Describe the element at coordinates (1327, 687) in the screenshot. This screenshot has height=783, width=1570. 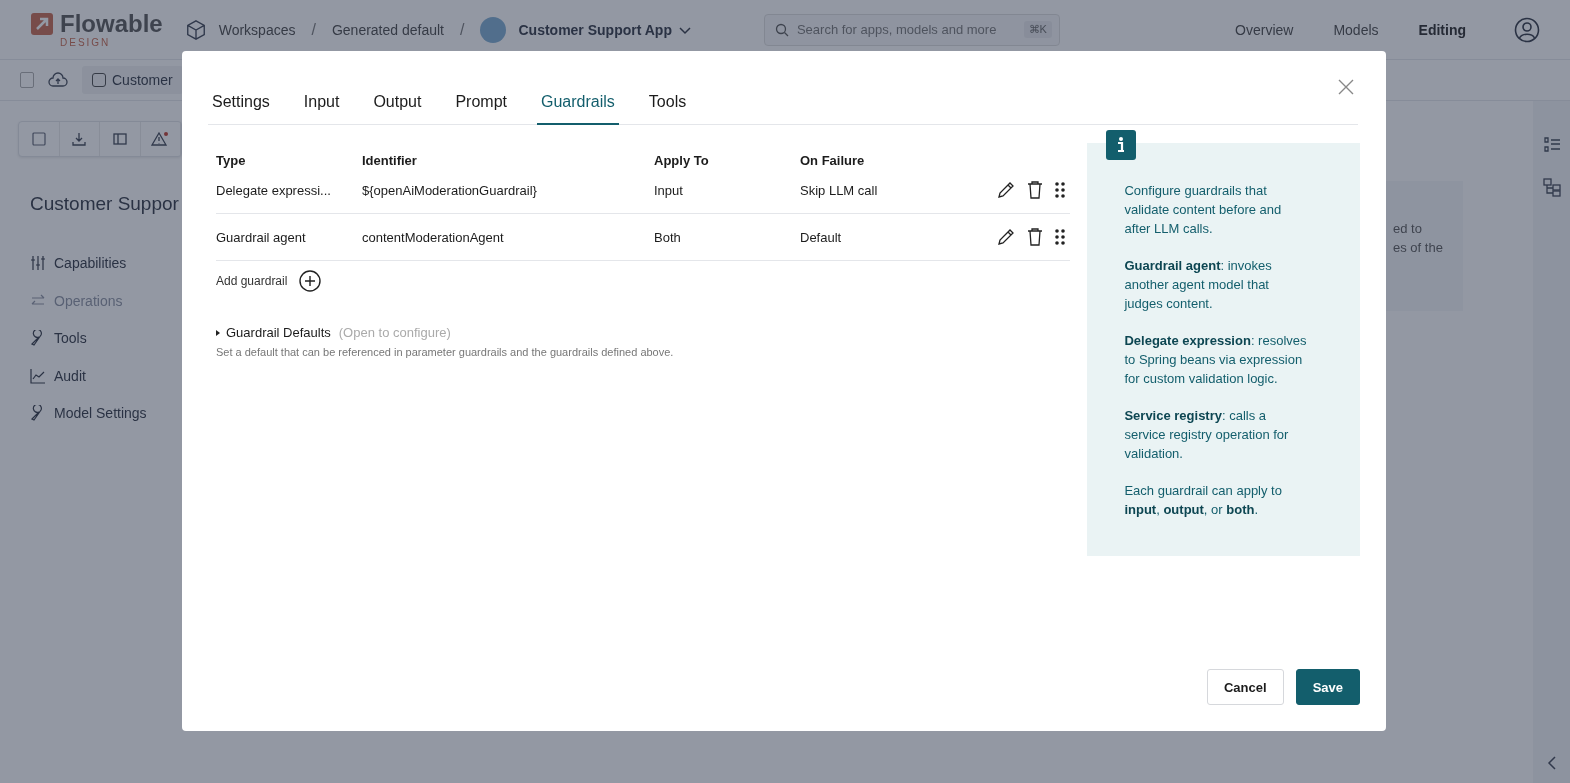
I see `save-button: Save` at that location.